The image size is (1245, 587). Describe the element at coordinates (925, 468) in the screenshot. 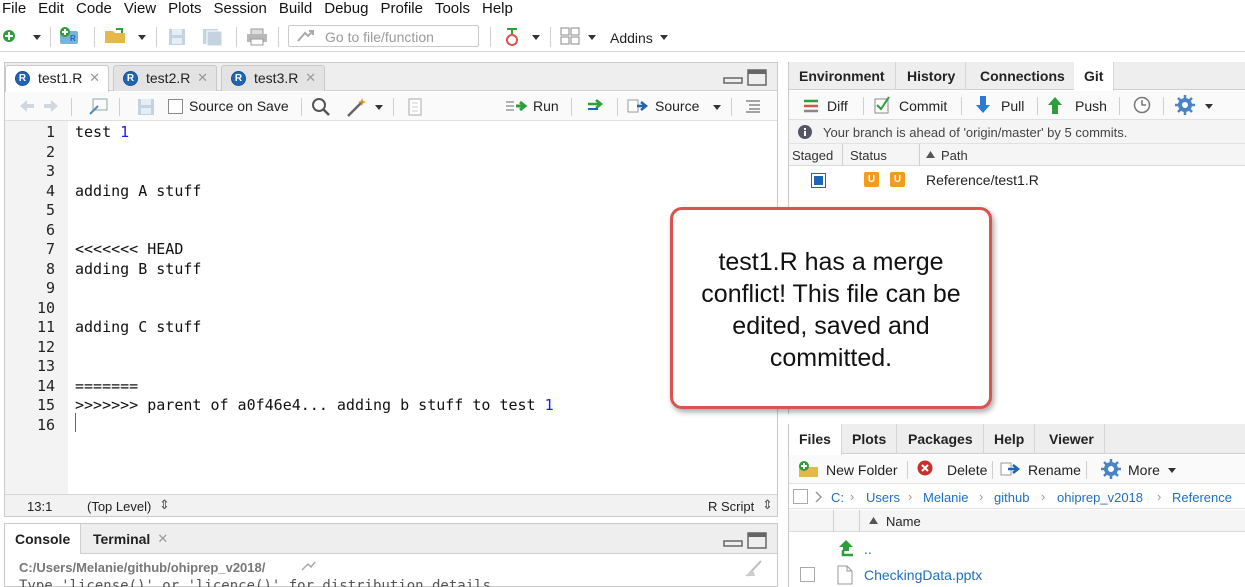

I see `delete-icon` at that location.